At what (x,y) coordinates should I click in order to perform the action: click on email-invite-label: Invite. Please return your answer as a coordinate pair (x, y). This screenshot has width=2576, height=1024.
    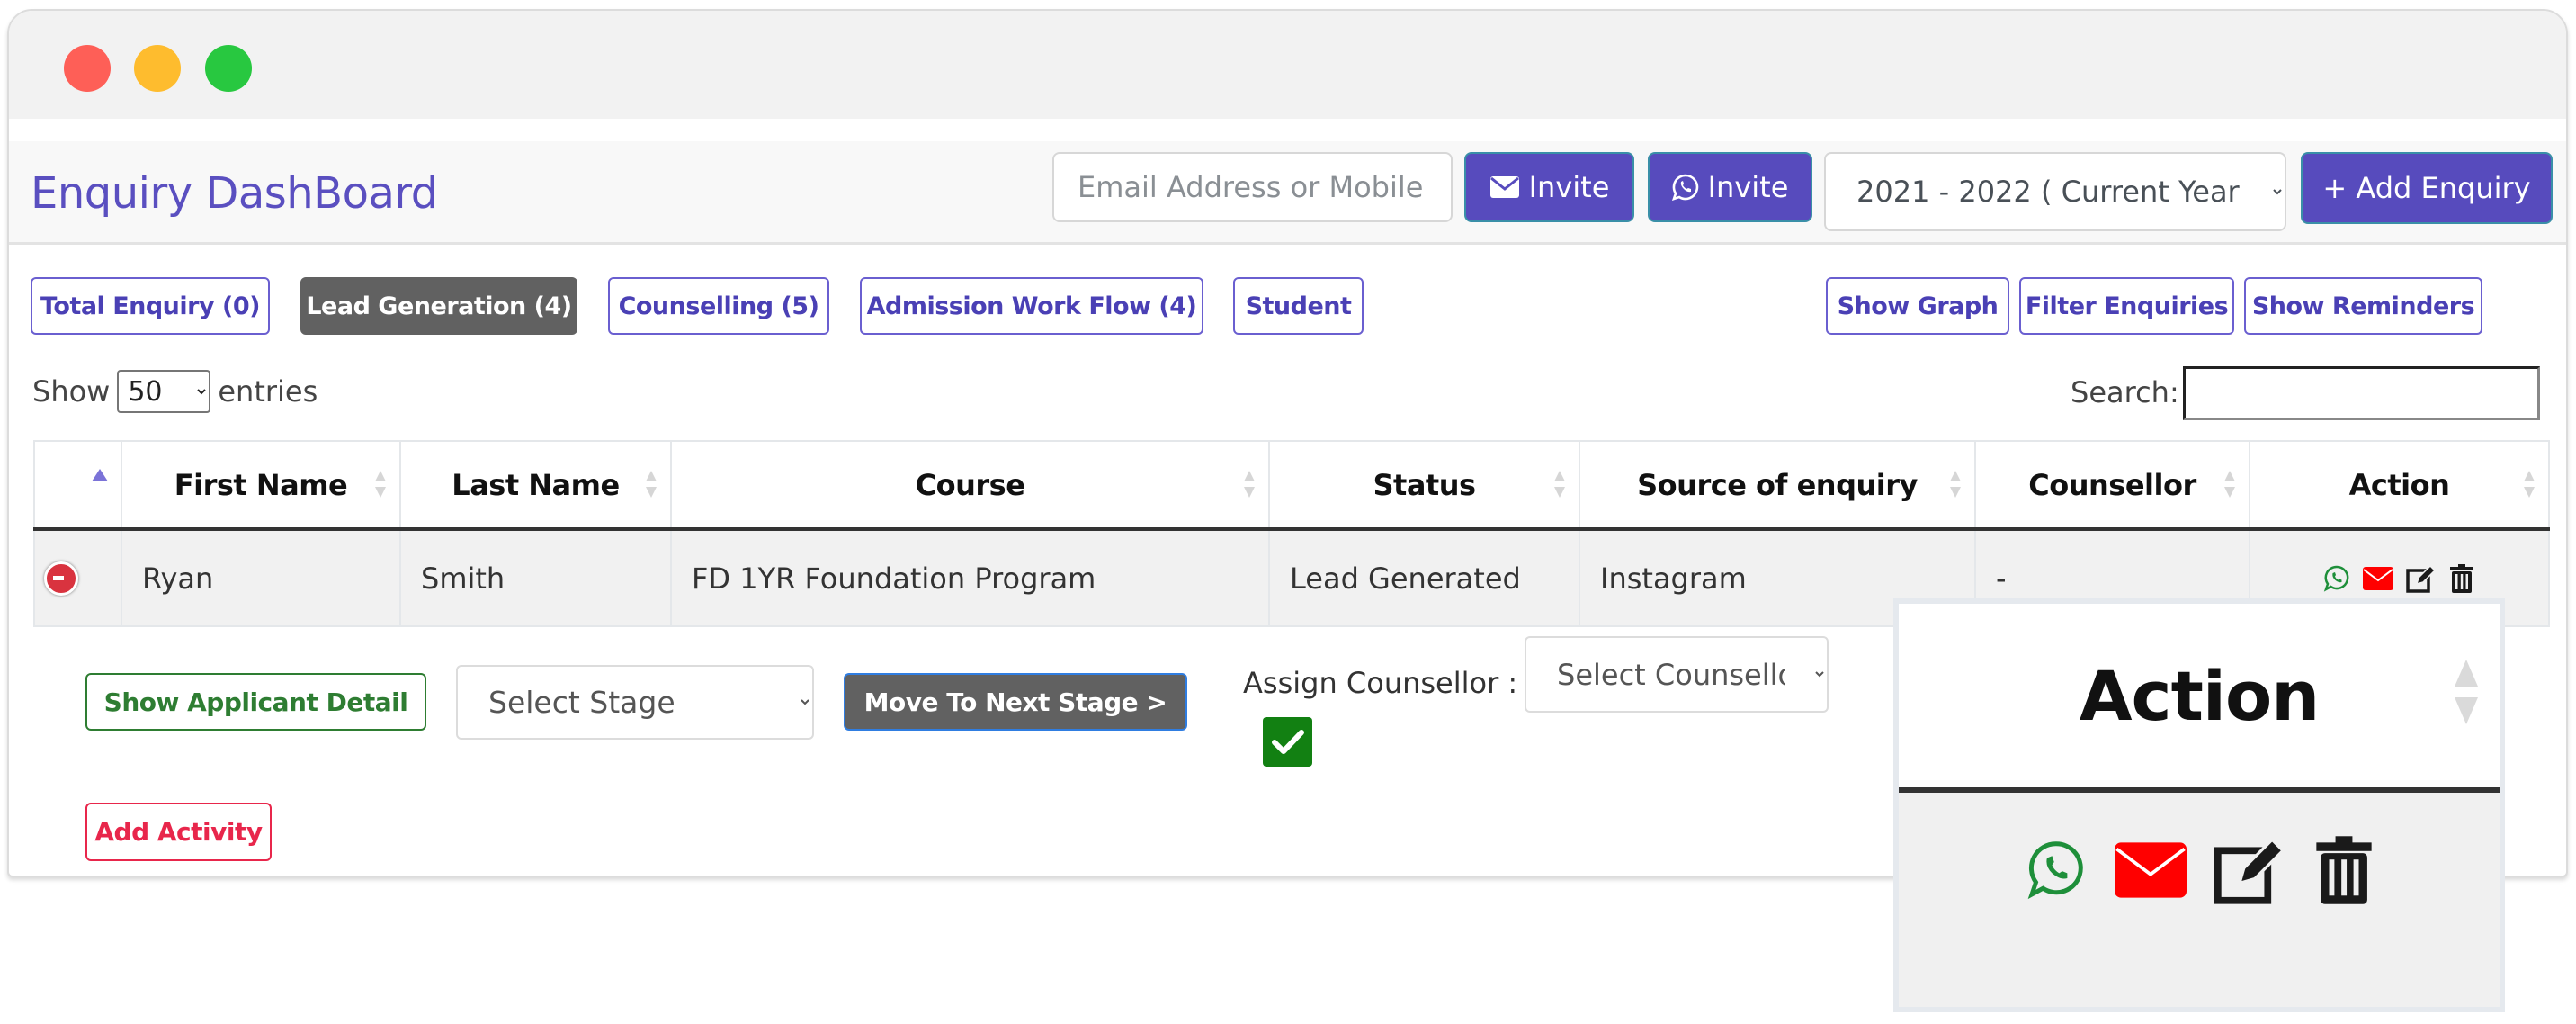
    Looking at the image, I should click on (1569, 187).